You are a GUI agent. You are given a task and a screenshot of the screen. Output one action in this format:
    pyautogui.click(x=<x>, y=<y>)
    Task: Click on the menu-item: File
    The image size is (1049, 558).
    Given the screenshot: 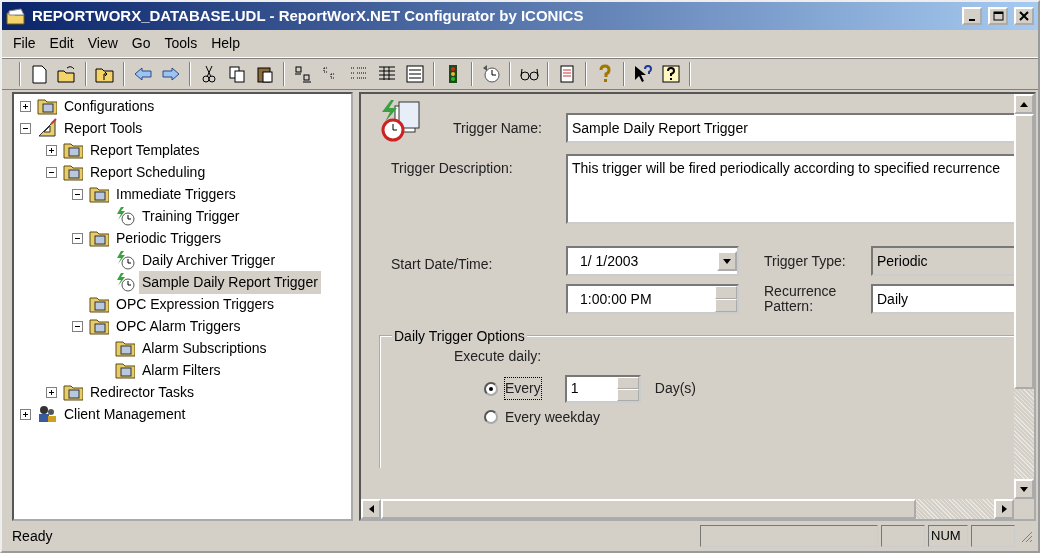 What is the action you would take?
    pyautogui.click(x=24, y=43)
    